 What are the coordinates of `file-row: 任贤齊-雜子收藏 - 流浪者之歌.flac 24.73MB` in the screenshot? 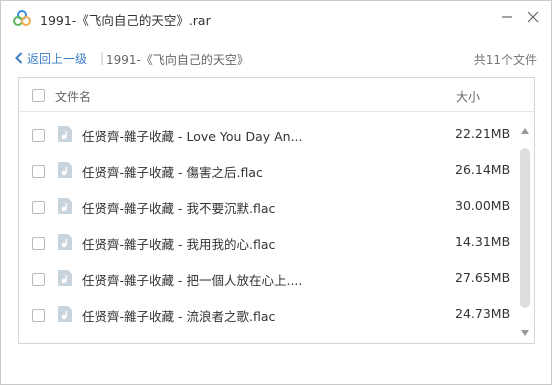 It's located at (268, 311).